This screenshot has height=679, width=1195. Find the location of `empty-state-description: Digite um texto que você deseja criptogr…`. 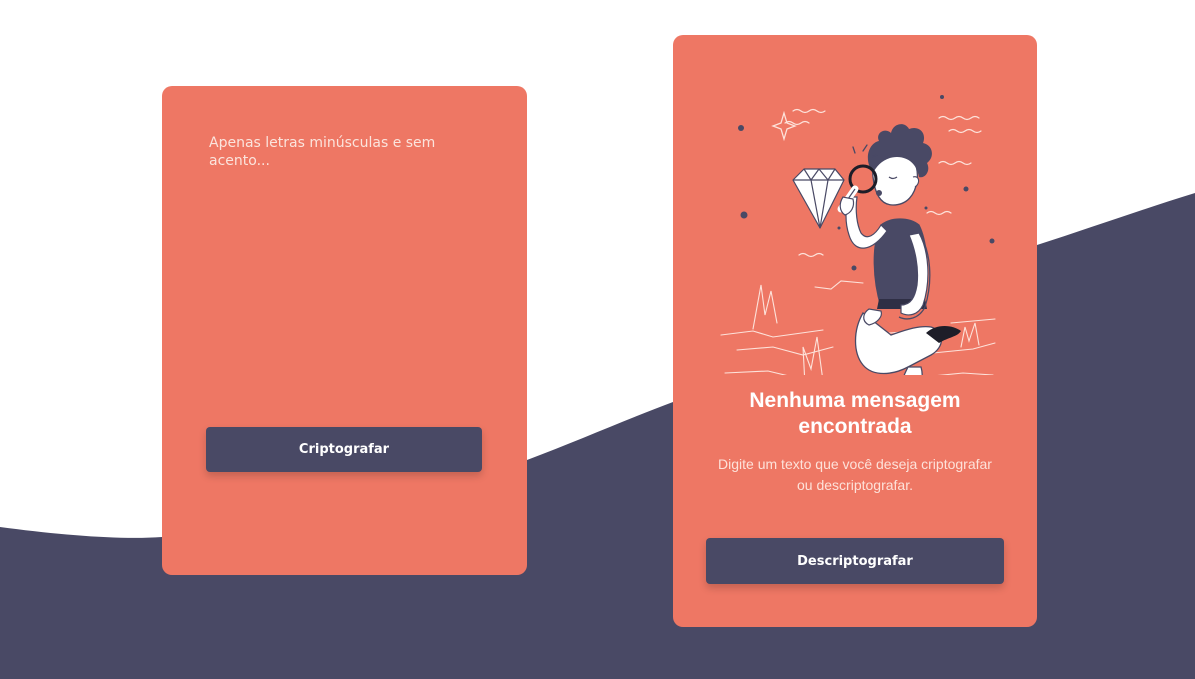

empty-state-description: Digite um texto que você deseja criptogr… is located at coordinates (855, 474).